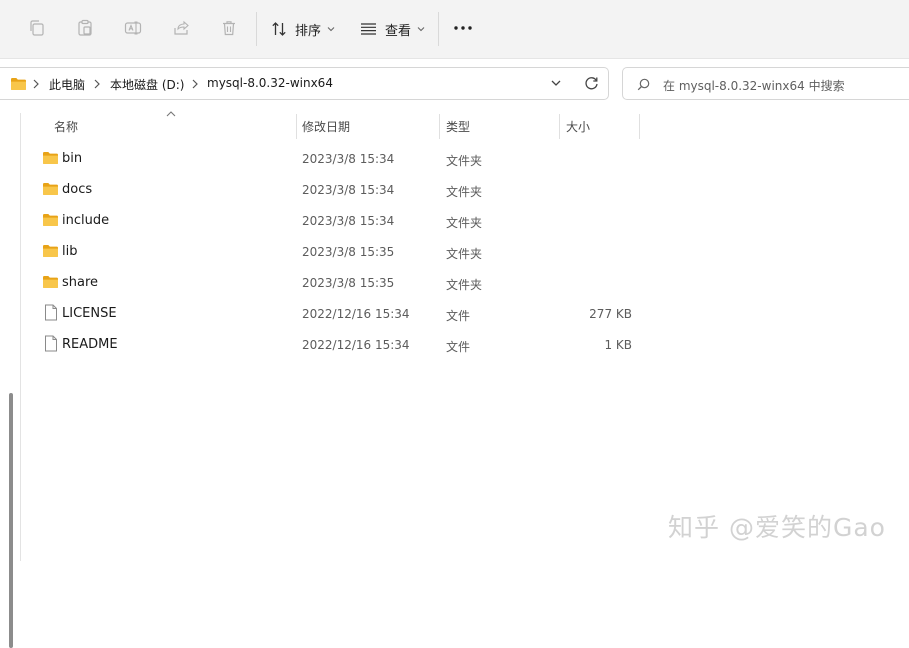 This screenshot has height=648, width=909. I want to click on more-dots-icon, so click(463, 28).